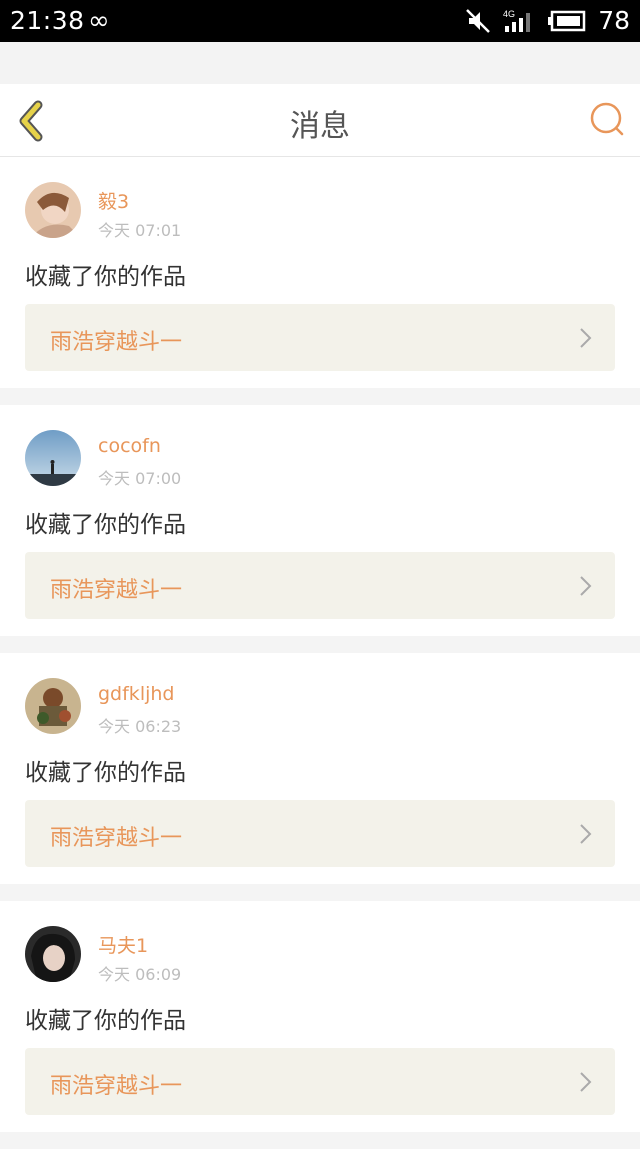  Describe the element at coordinates (140, 726) in the screenshot. I see `timestamp: 今天 06:23` at that location.